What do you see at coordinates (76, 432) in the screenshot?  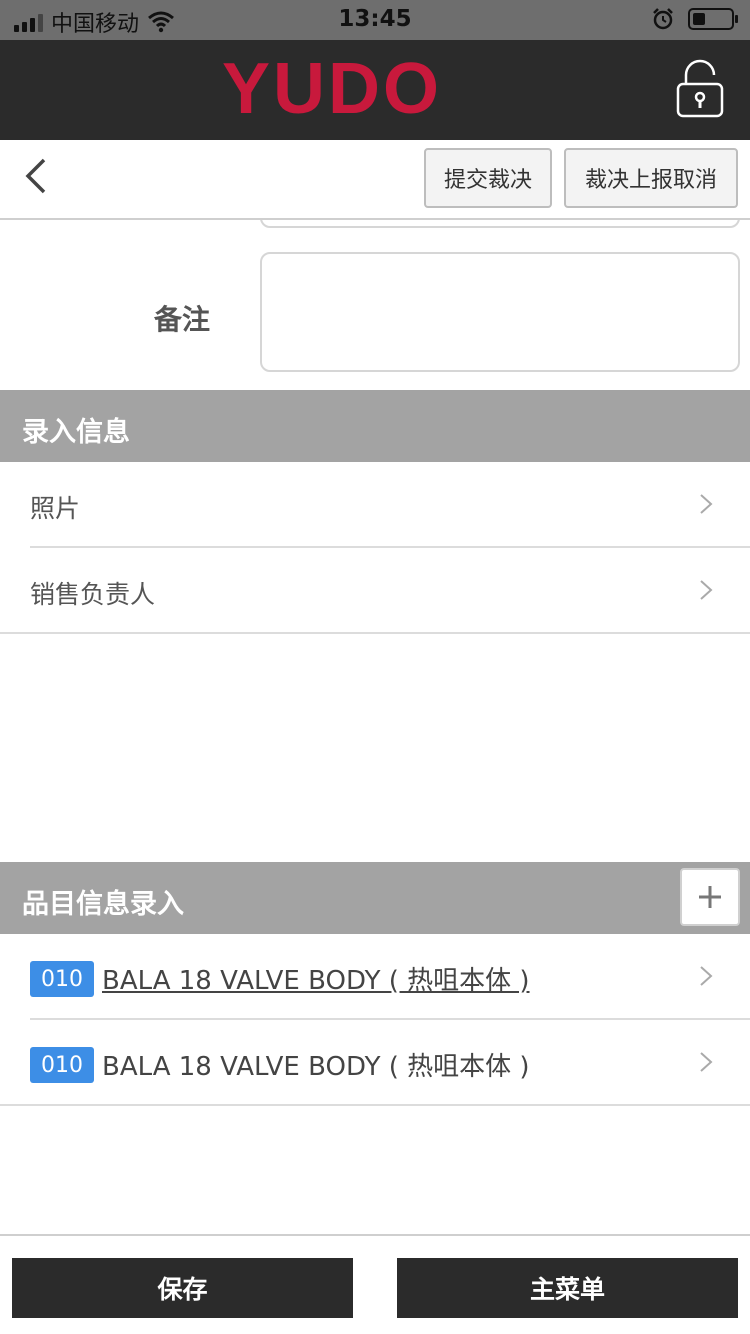 I see `section-title: 录入信息` at bounding box center [76, 432].